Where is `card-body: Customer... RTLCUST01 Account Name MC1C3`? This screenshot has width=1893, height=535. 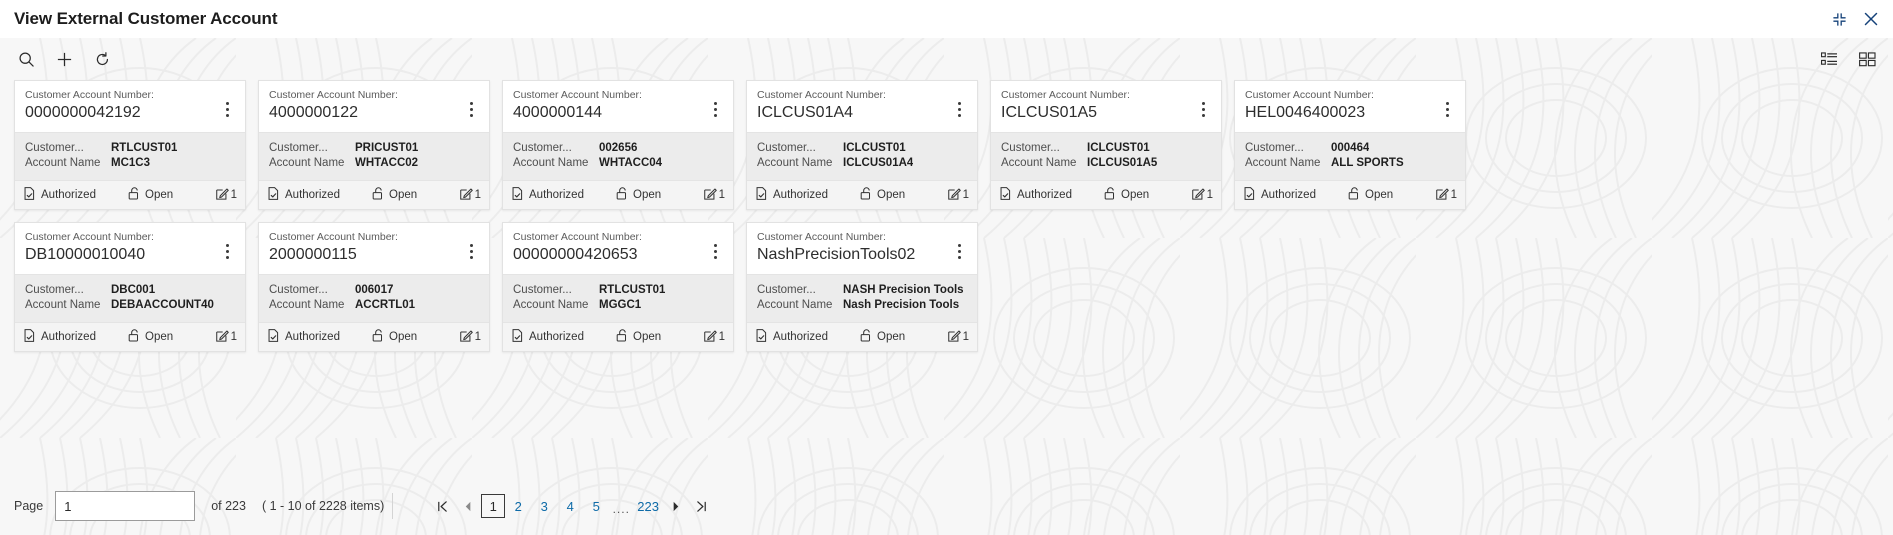
card-body: Customer... RTLCUST01 Account Name MC1C3 is located at coordinates (130, 156).